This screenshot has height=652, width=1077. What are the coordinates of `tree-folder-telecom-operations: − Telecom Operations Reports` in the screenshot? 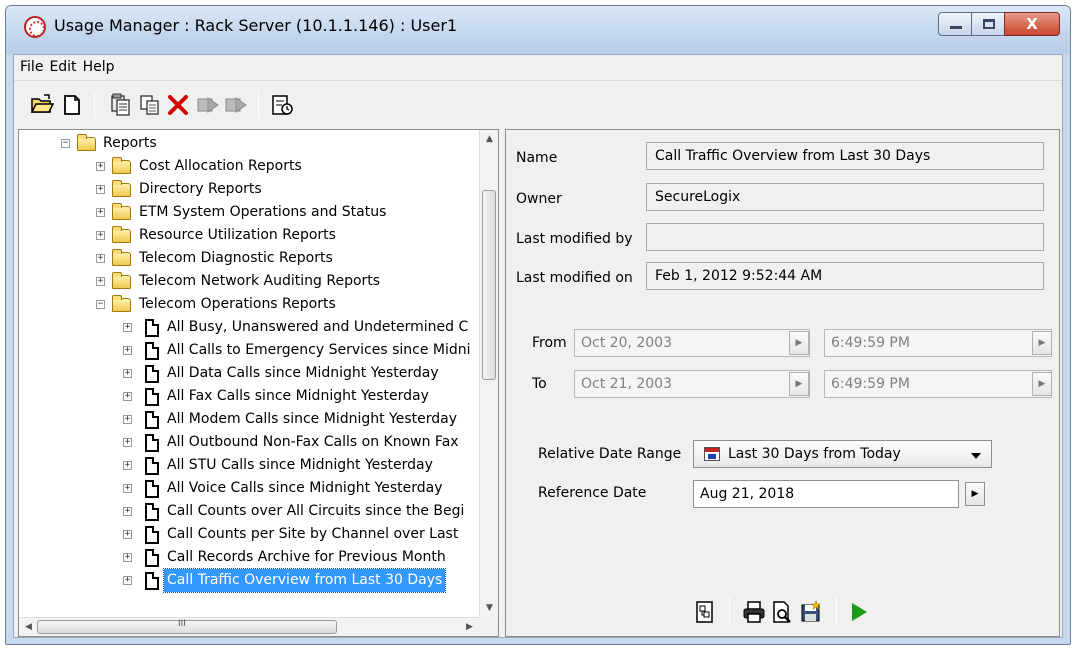 It's located at (249, 304).